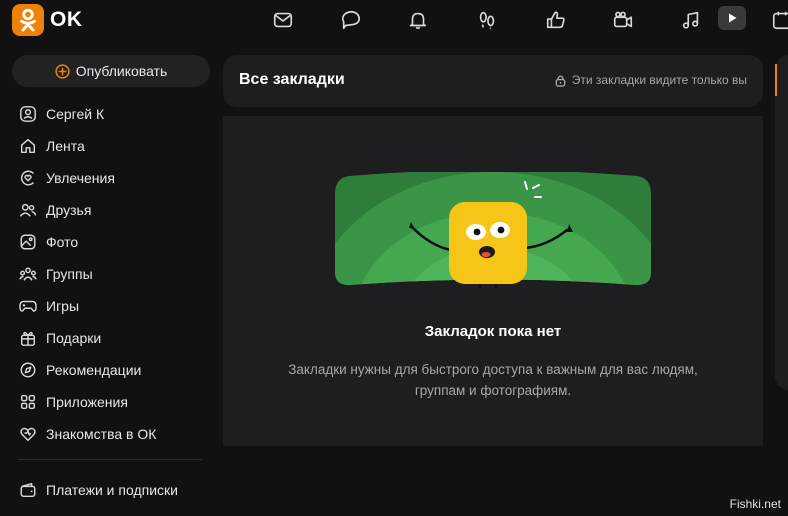  I want to click on sidebar-item-hobbies: Увлечения, so click(112, 178).